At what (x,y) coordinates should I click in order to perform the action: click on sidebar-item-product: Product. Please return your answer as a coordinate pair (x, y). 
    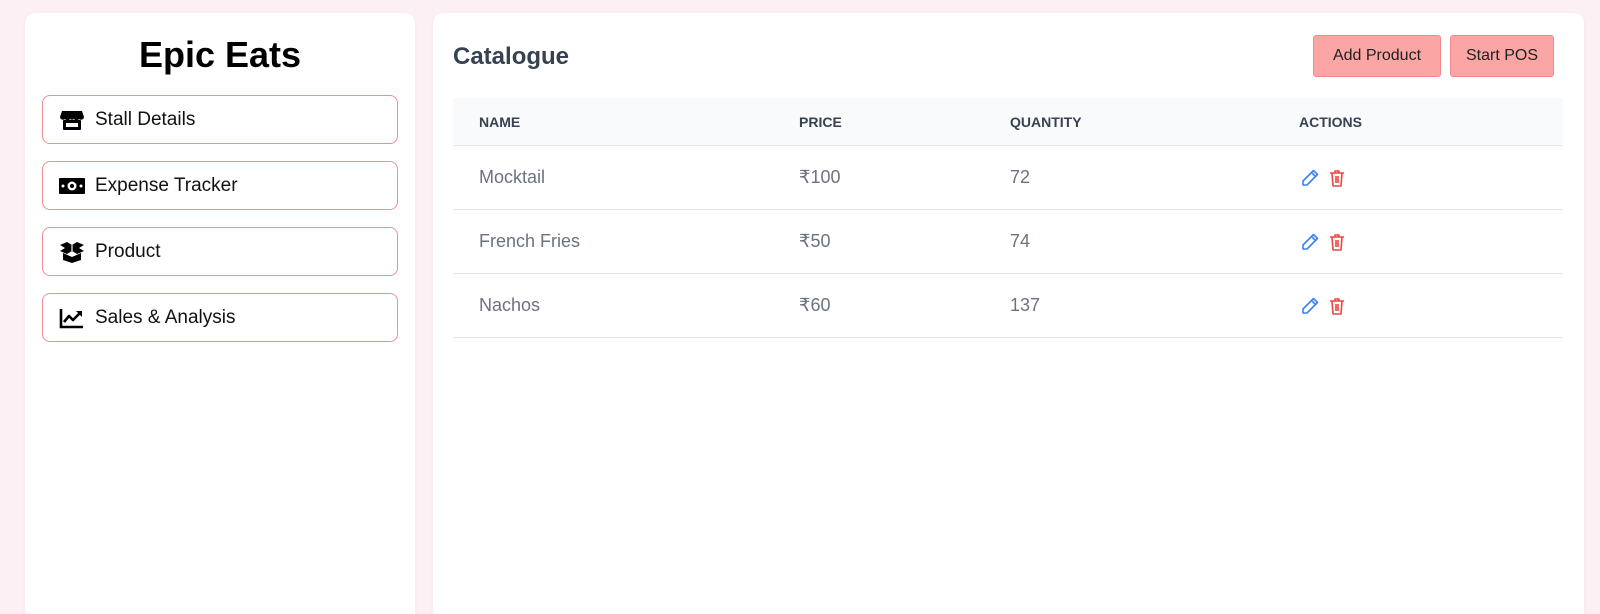
    Looking at the image, I should click on (220, 251).